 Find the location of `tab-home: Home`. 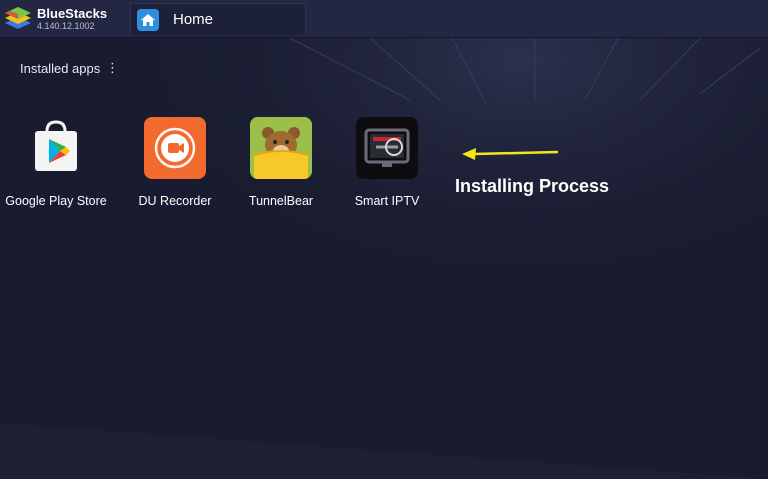

tab-home: Home is located at coordinates (218, 19).